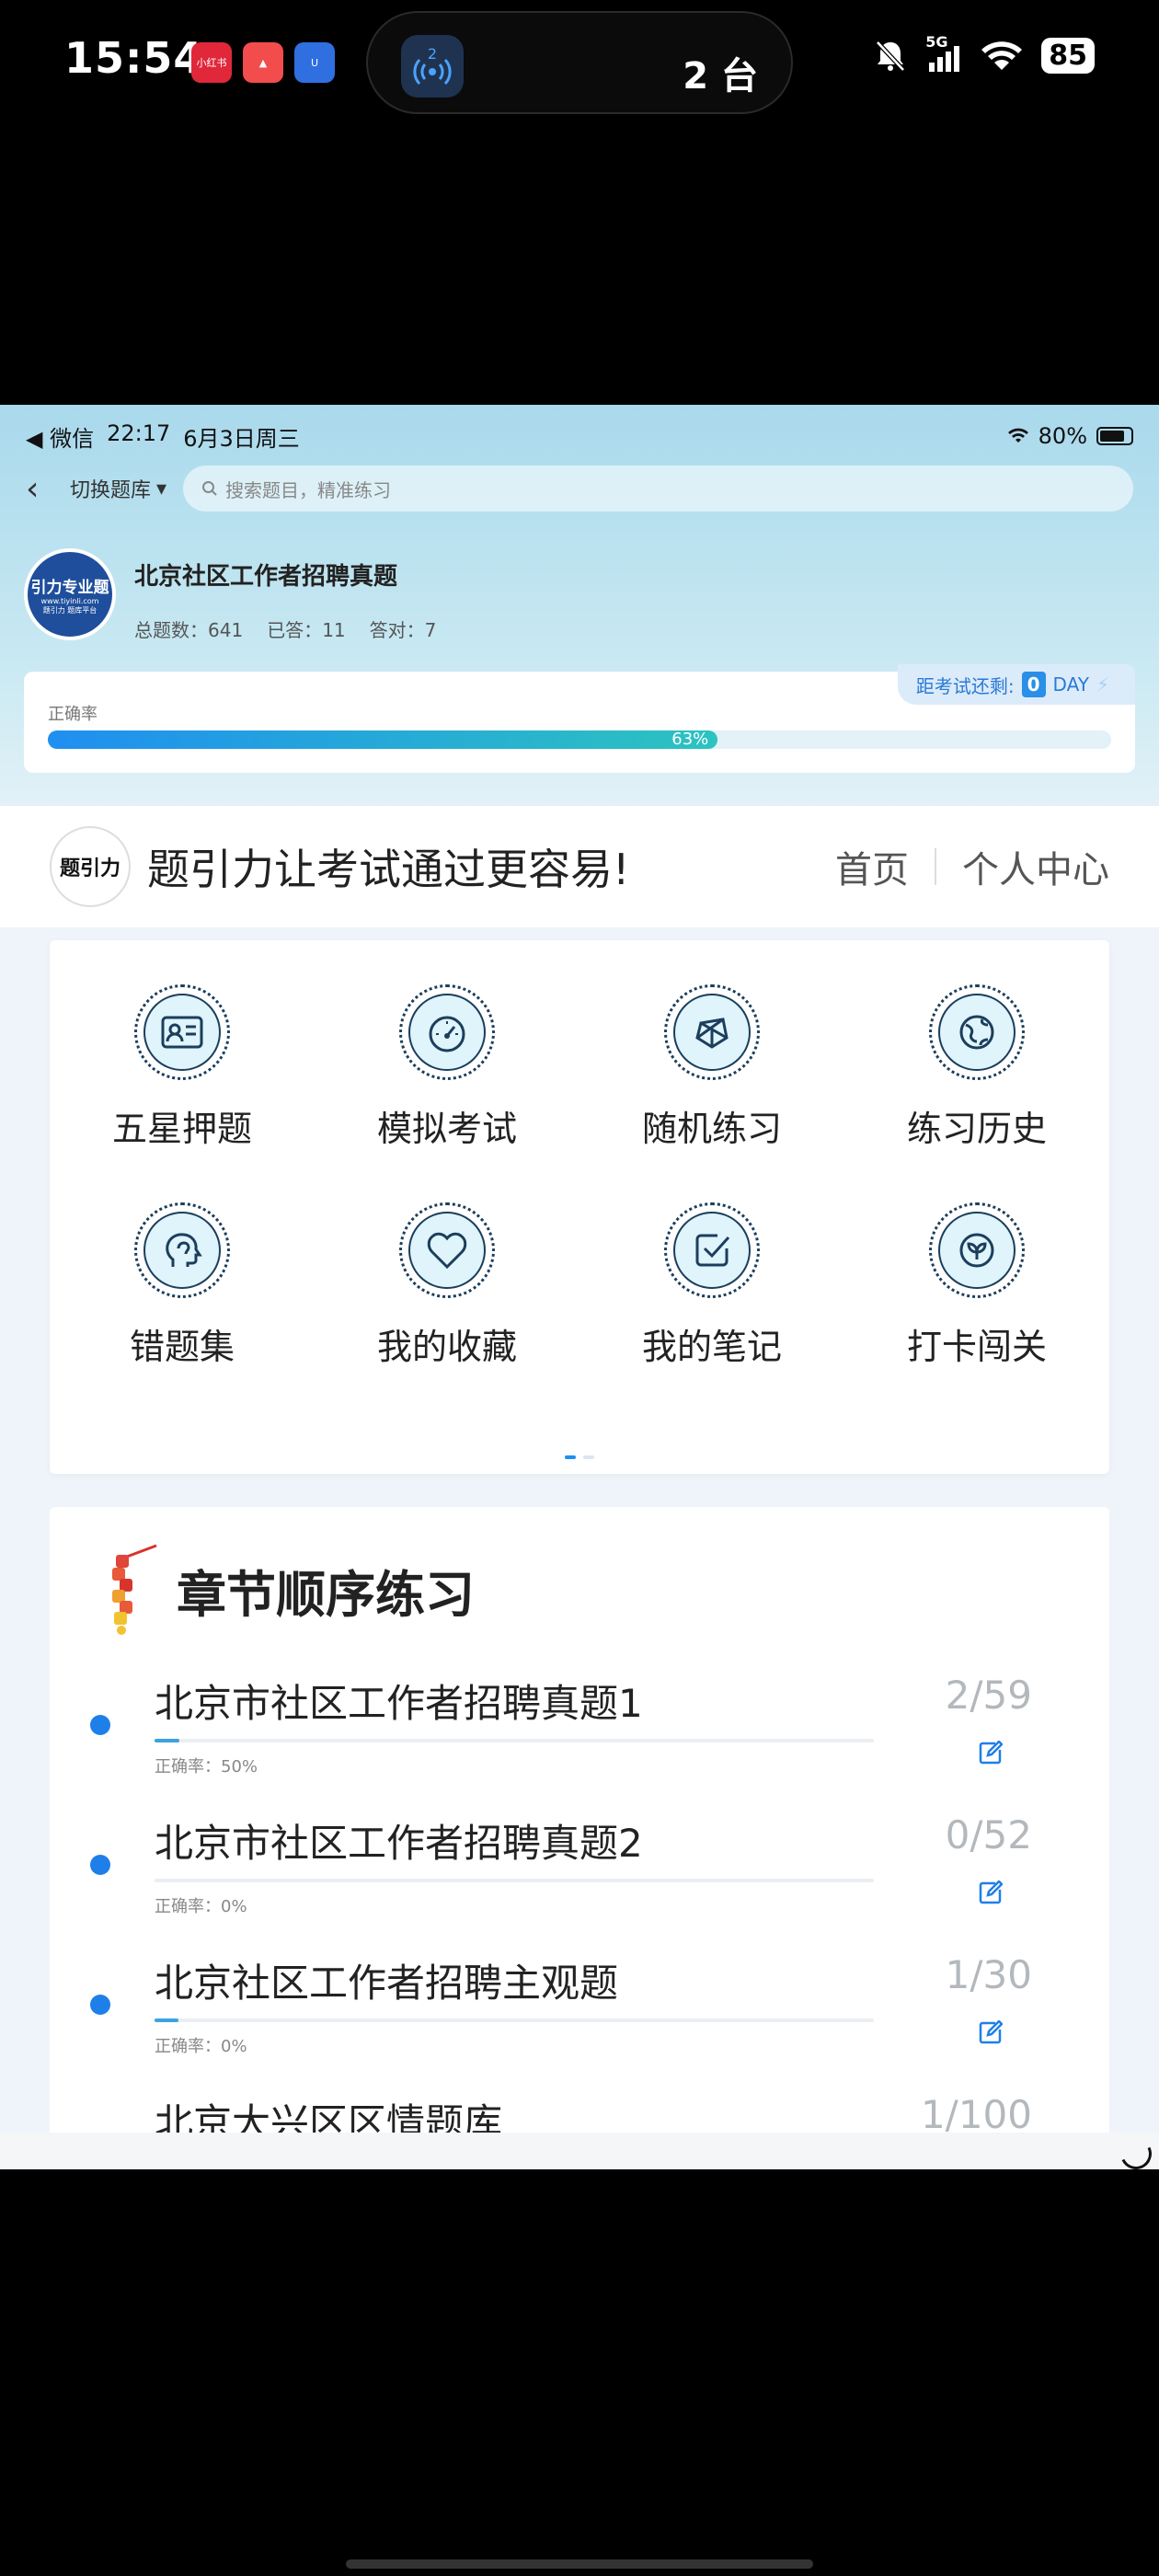  What do you see at coordinates (161, 488) in the screenshot?
I see `caret-down-icon: ▾` at bounding box center [161, 488].